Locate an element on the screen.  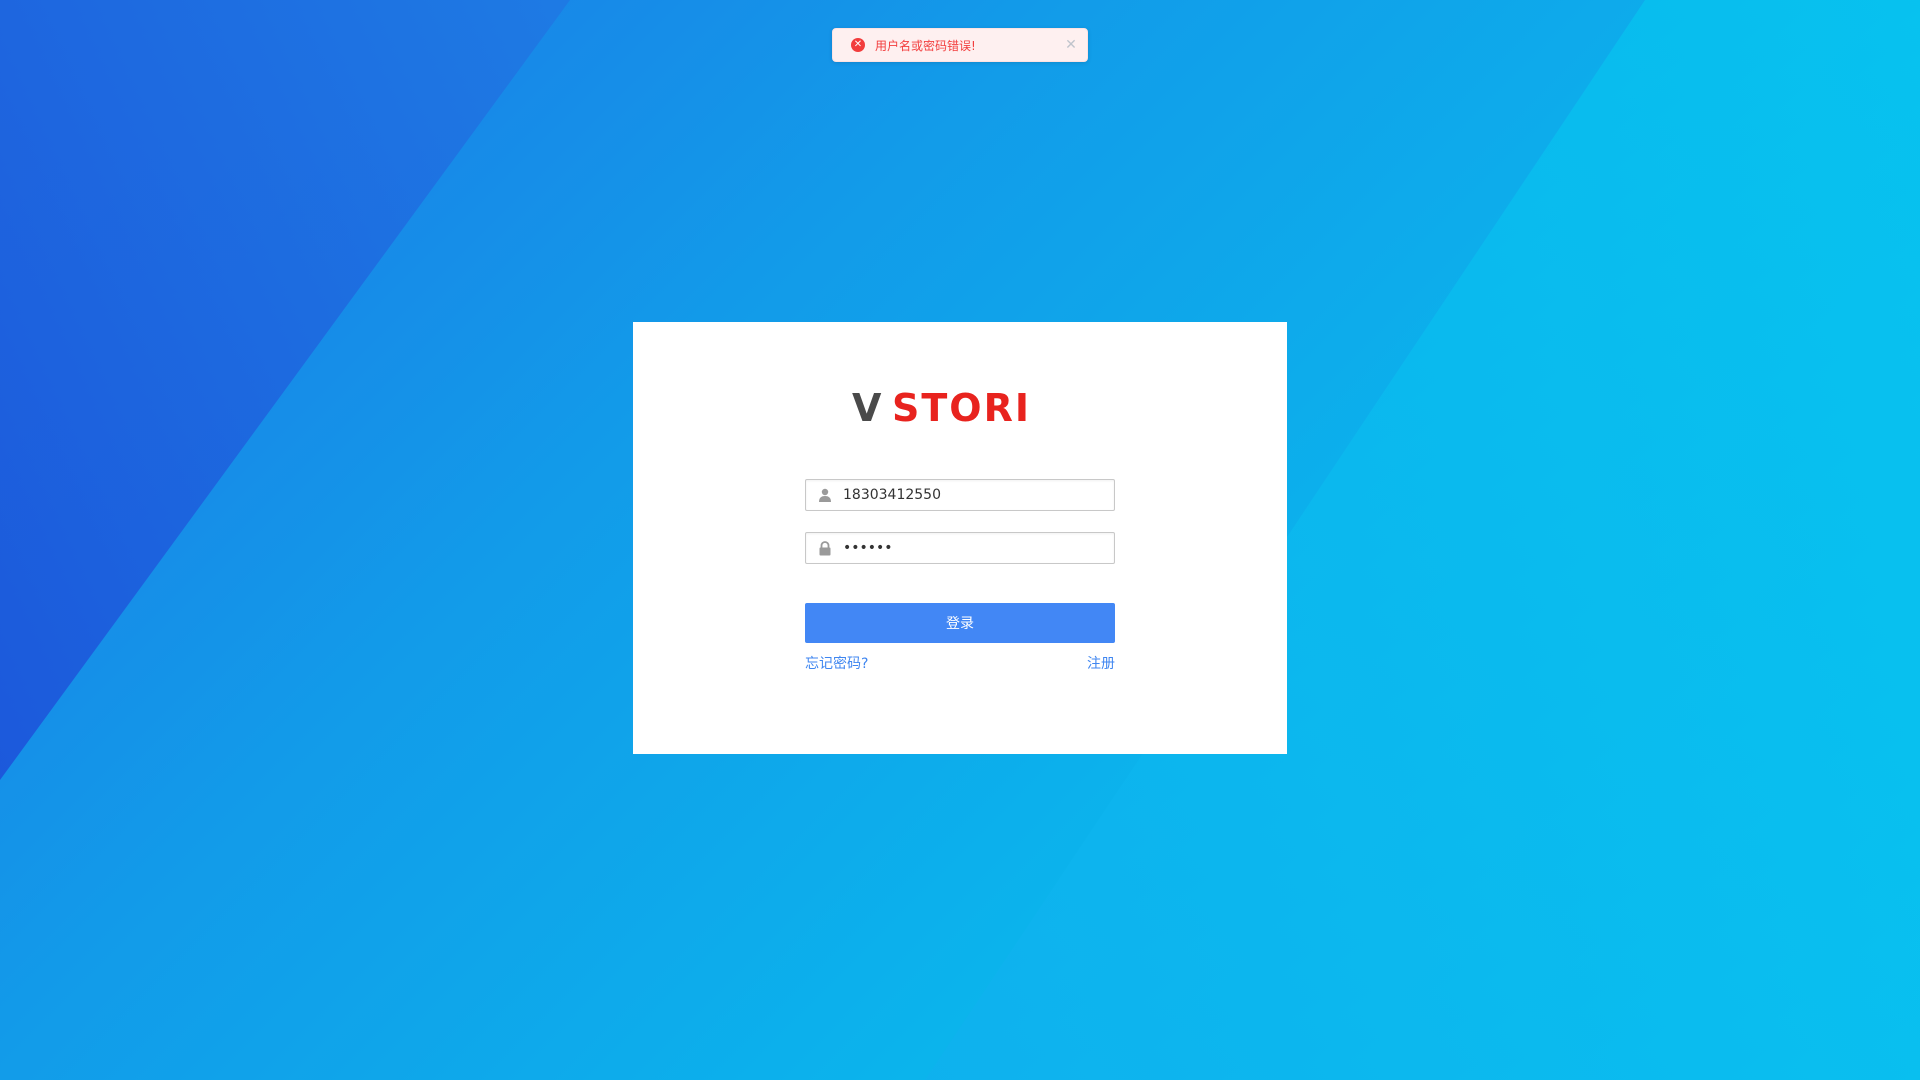
username-field is located at coordinates (960, 495).